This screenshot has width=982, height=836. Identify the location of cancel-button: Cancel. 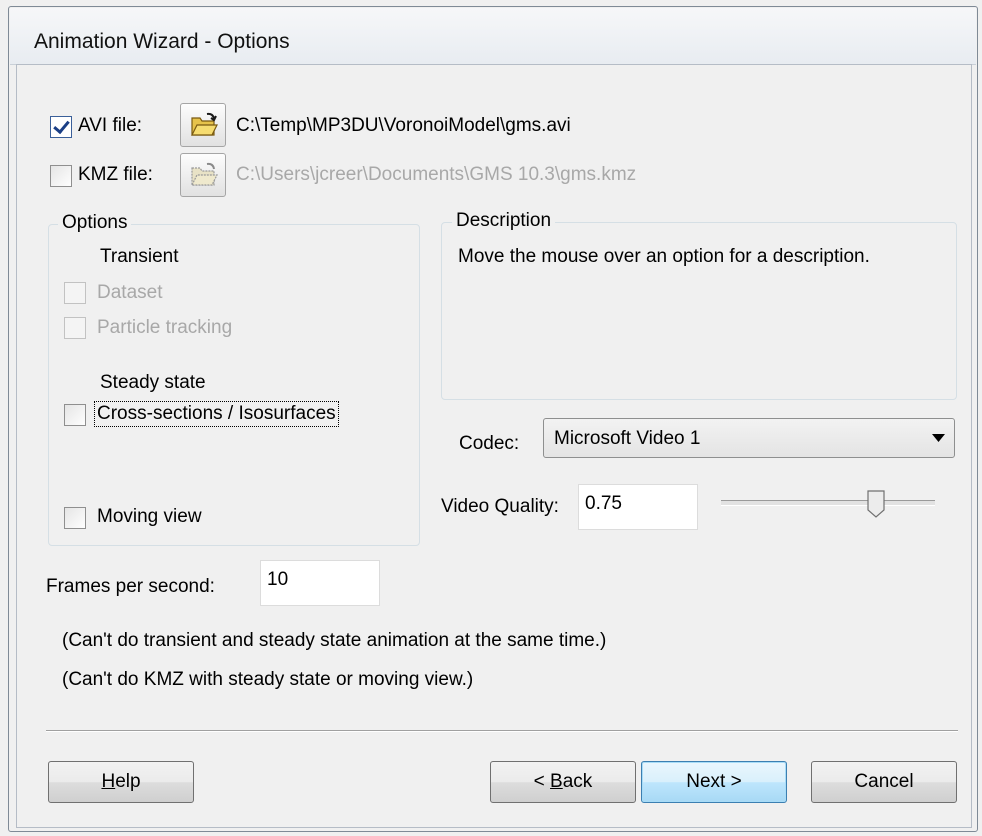
(884, 782).